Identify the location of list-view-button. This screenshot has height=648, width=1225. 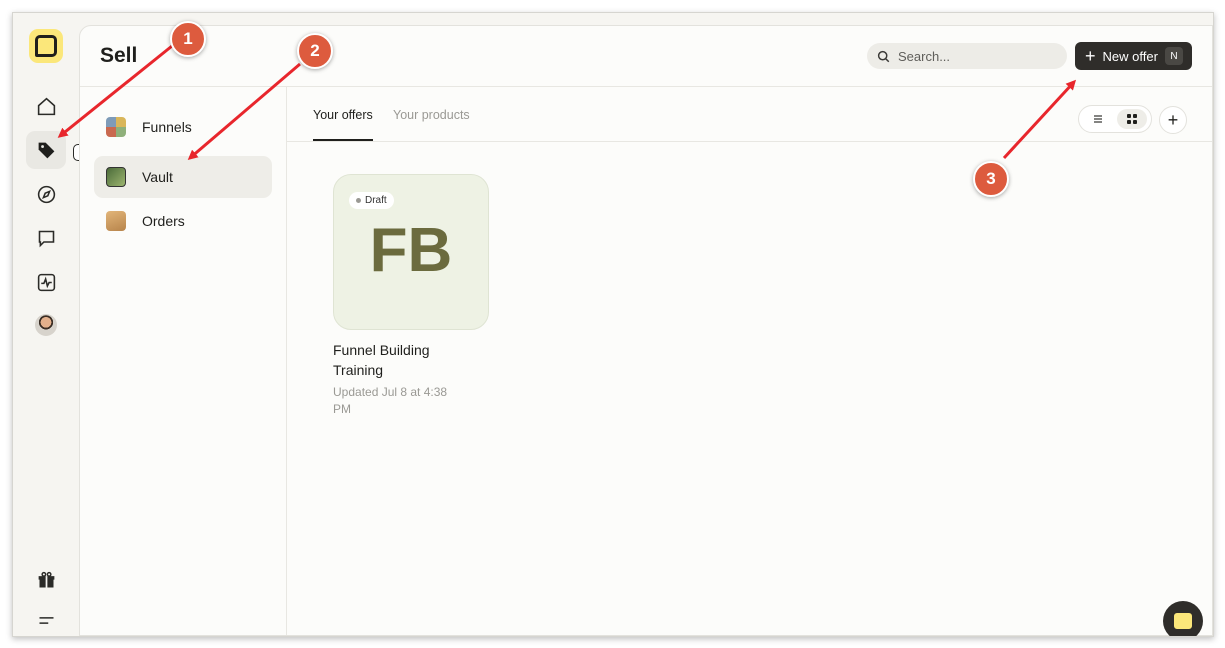
(1098, 119).